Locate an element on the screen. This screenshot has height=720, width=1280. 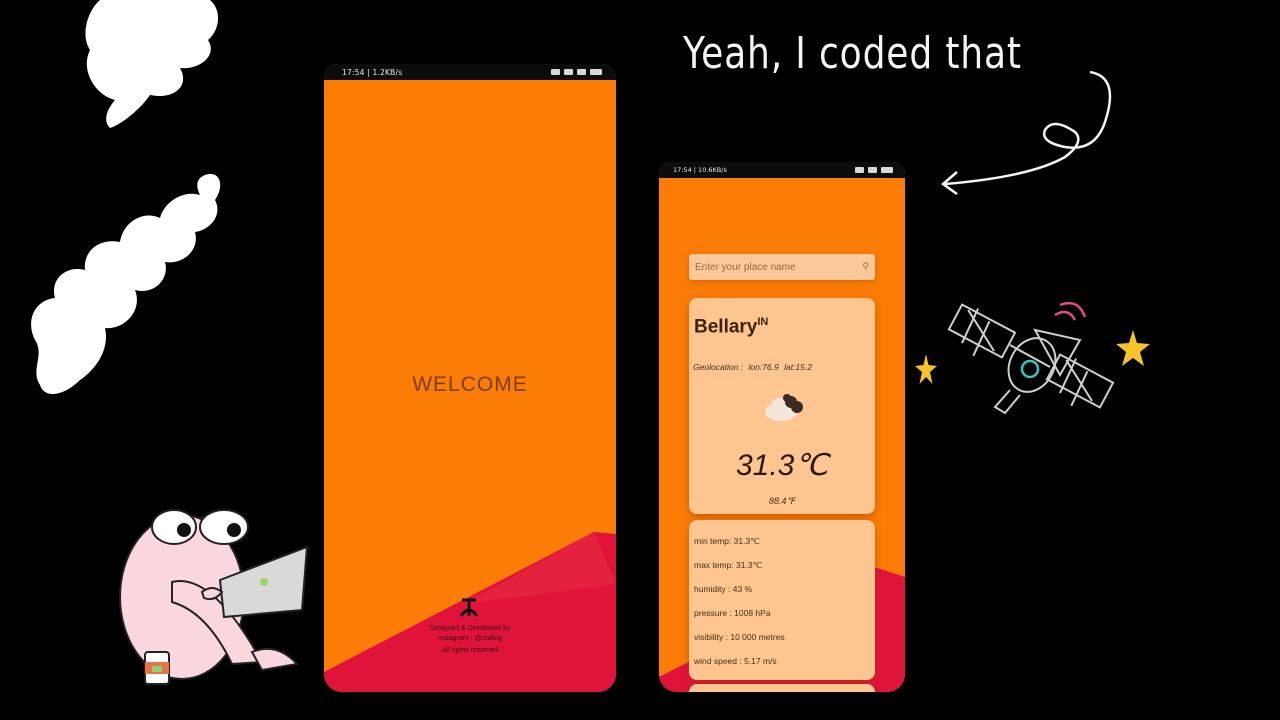
geolocation: Geolocation : lon:76.9 lat:15.2 is located at coordinates (752, 367).